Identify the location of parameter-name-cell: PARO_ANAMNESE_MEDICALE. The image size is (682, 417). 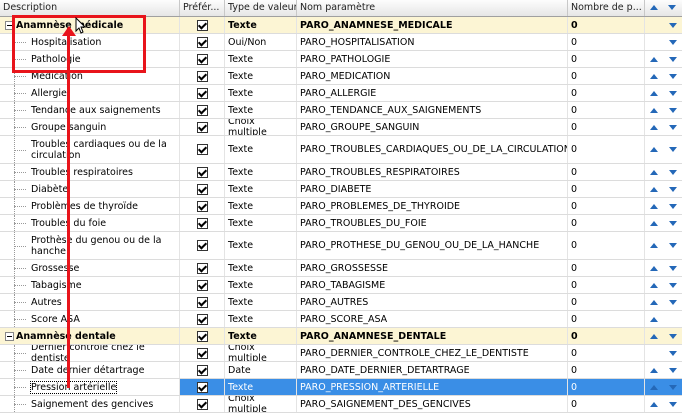
(432, 25).